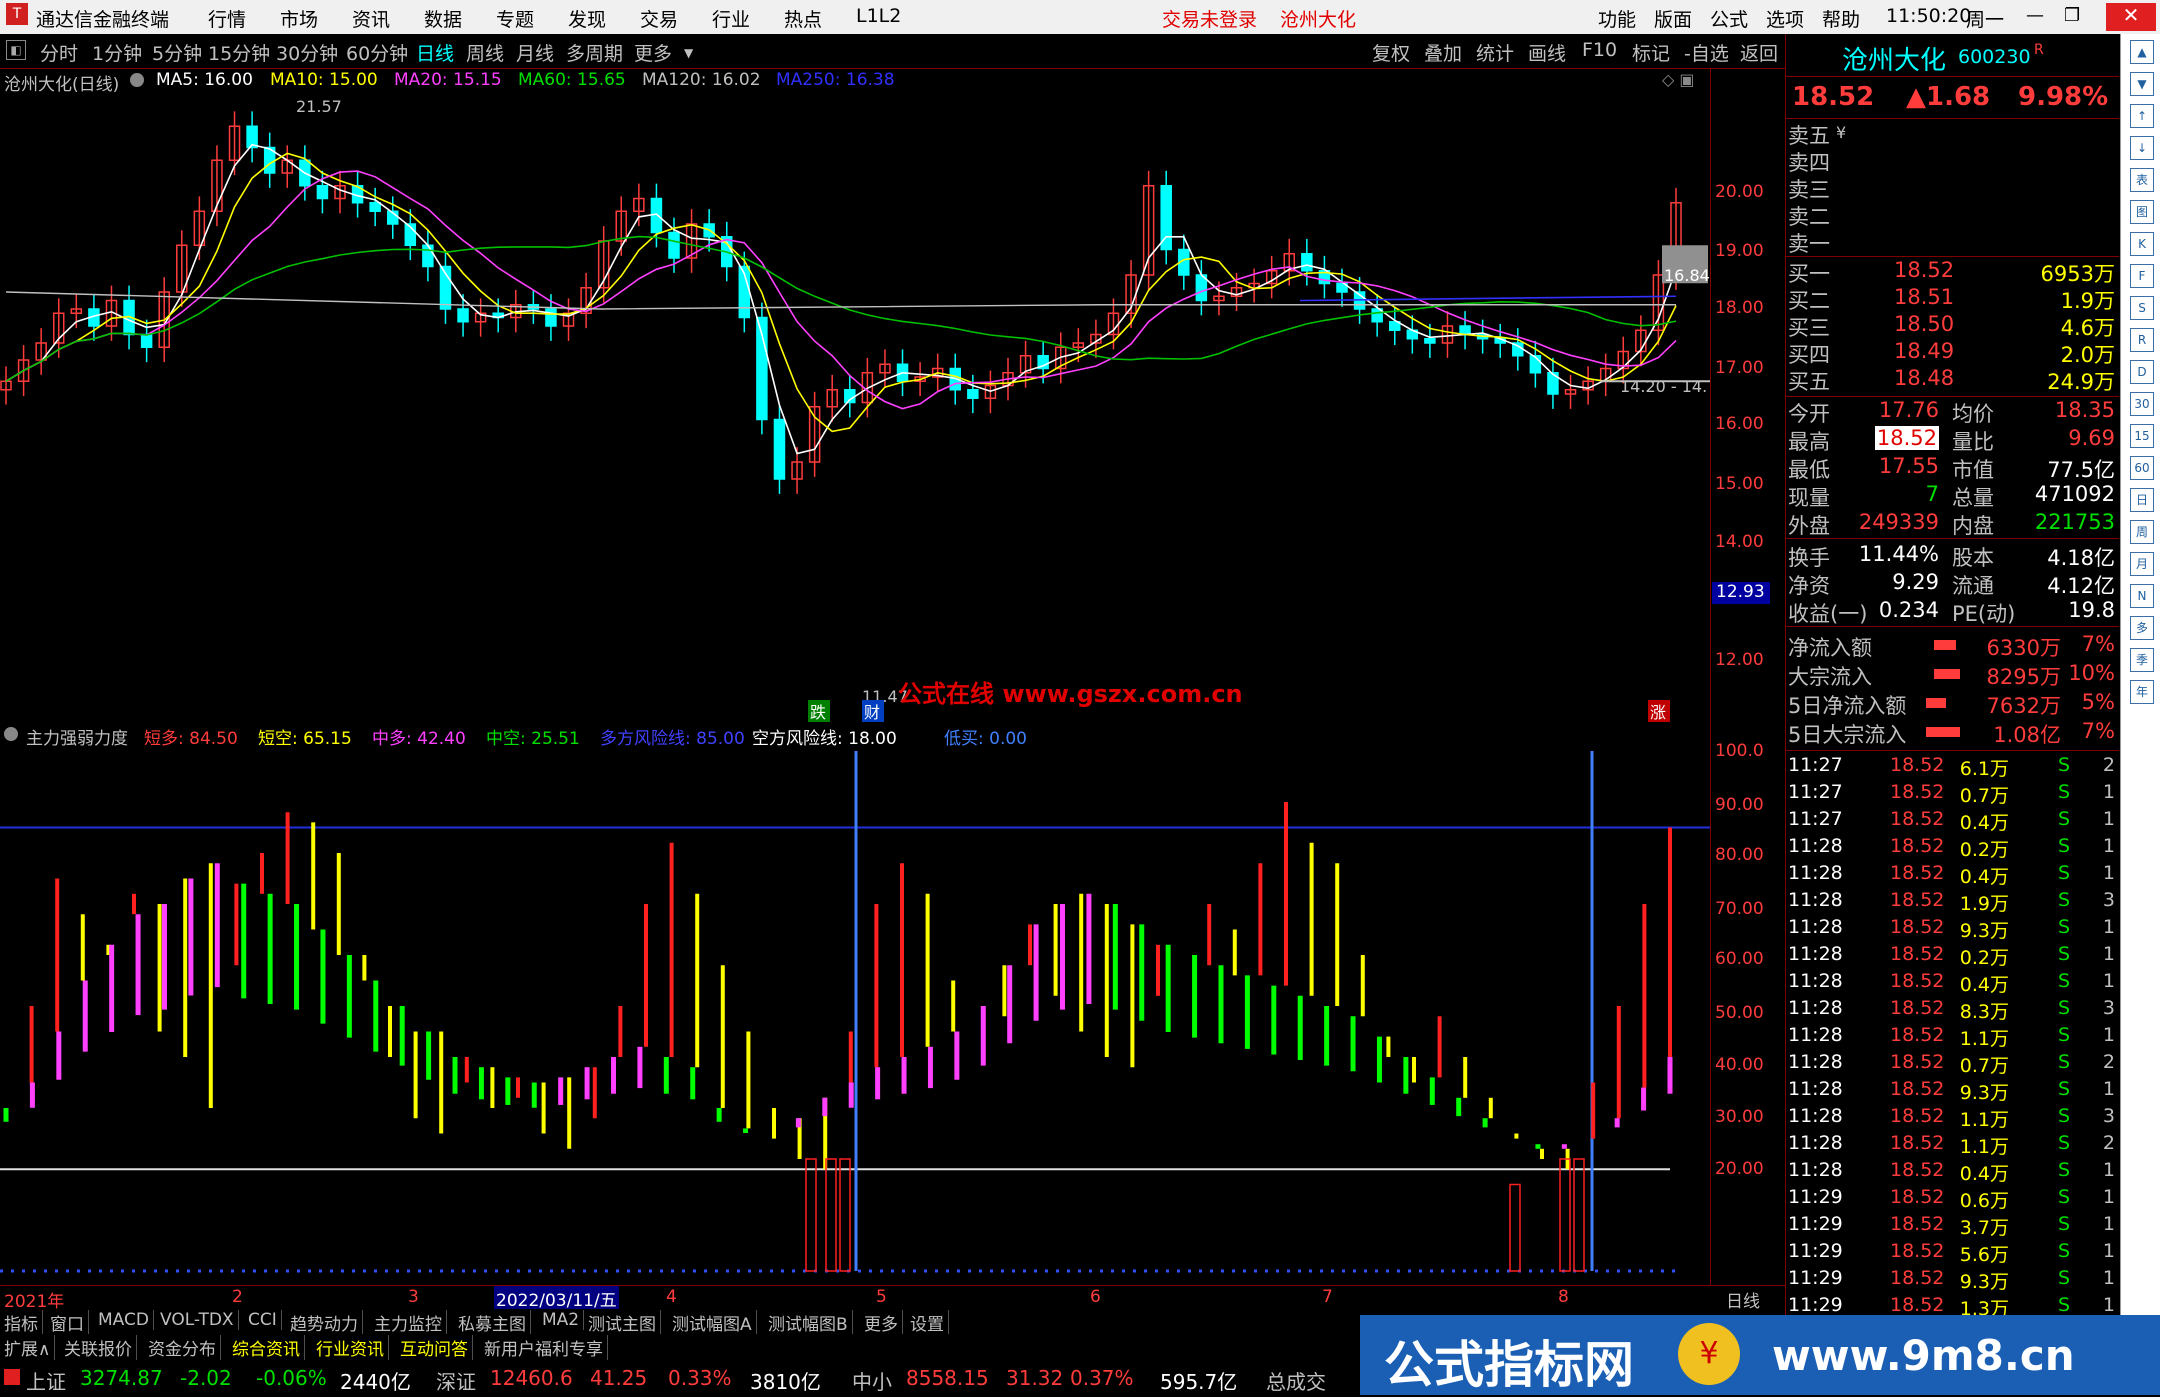 This screenshot has height=1397, width=2160. What do you see at coordinates (1952, 299) in the screenshot?
I see `bid-row: 买二 18.51 1.9万` at bounding box center [1952, 299].